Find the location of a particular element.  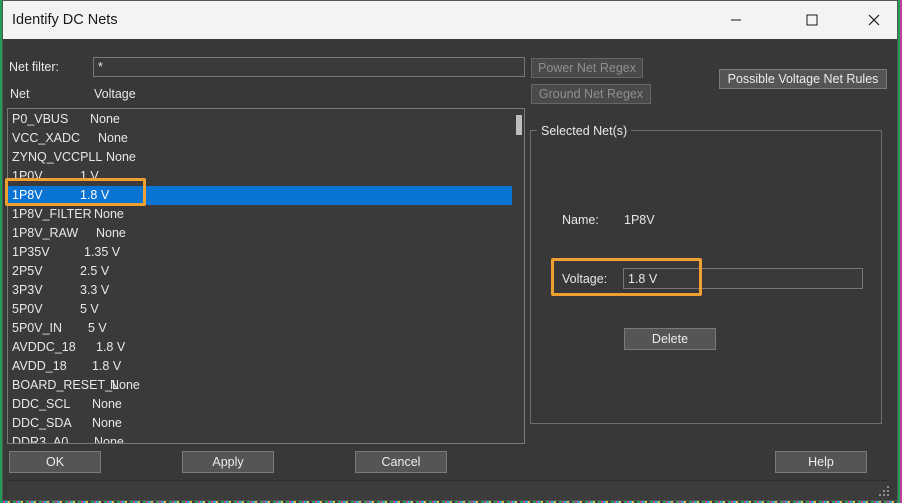

net-name: 2P5V is located at coordinates (27, 271).